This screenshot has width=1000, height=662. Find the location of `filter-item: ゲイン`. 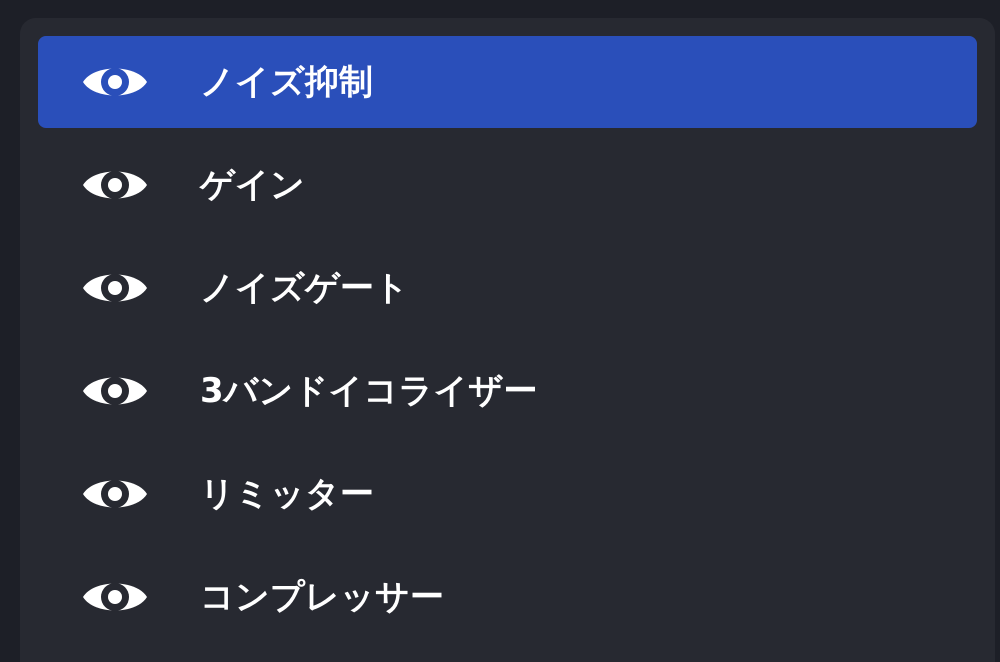

filter-item: ゲイン is located at coordinates (507, 185).